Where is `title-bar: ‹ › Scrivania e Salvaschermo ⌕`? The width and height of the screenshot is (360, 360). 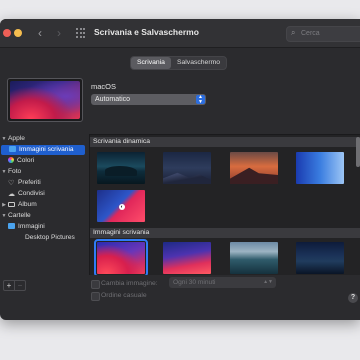 title-bar: ‹ › Scrivania e Salvaschermo ⌕ is located at coordinates (180, 33).